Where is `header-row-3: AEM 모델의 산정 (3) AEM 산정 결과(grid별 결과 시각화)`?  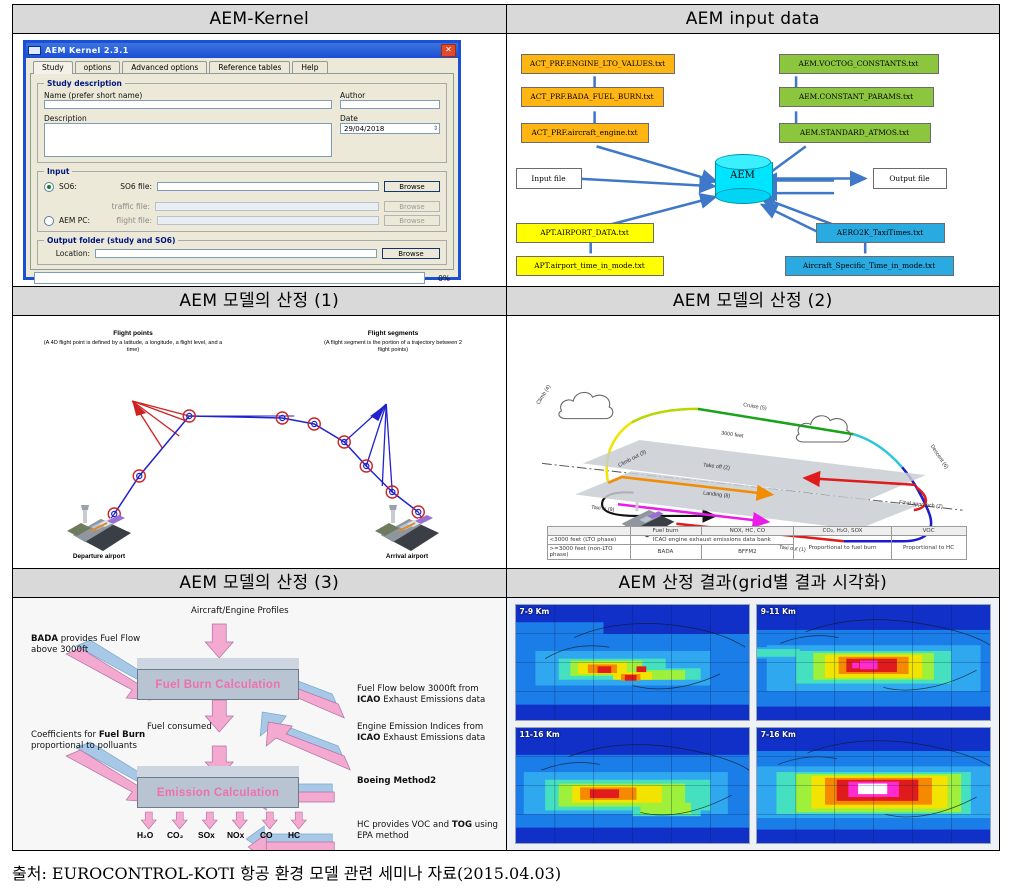
header-row-3: AEM 모델의 산정 (3) AEM 산정 결과(grid별 결과 시각화) is located at coordinates (506, 583).